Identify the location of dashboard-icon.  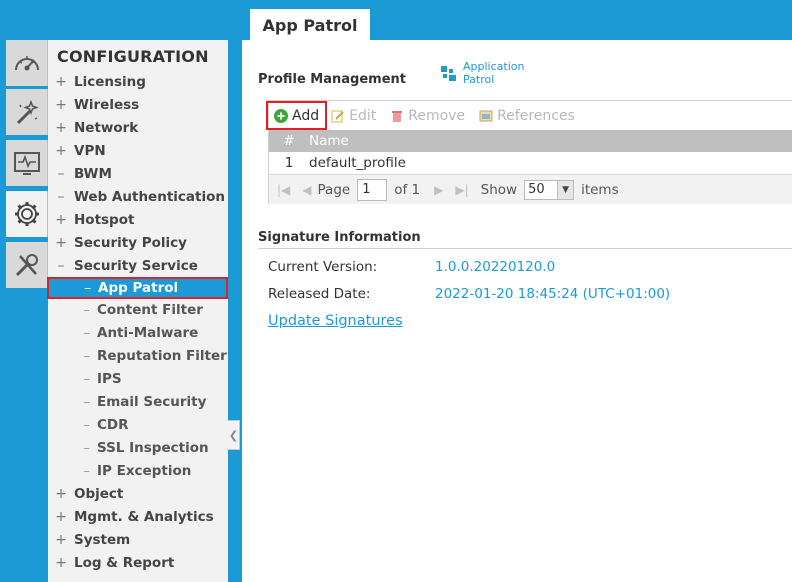
(27, 63).